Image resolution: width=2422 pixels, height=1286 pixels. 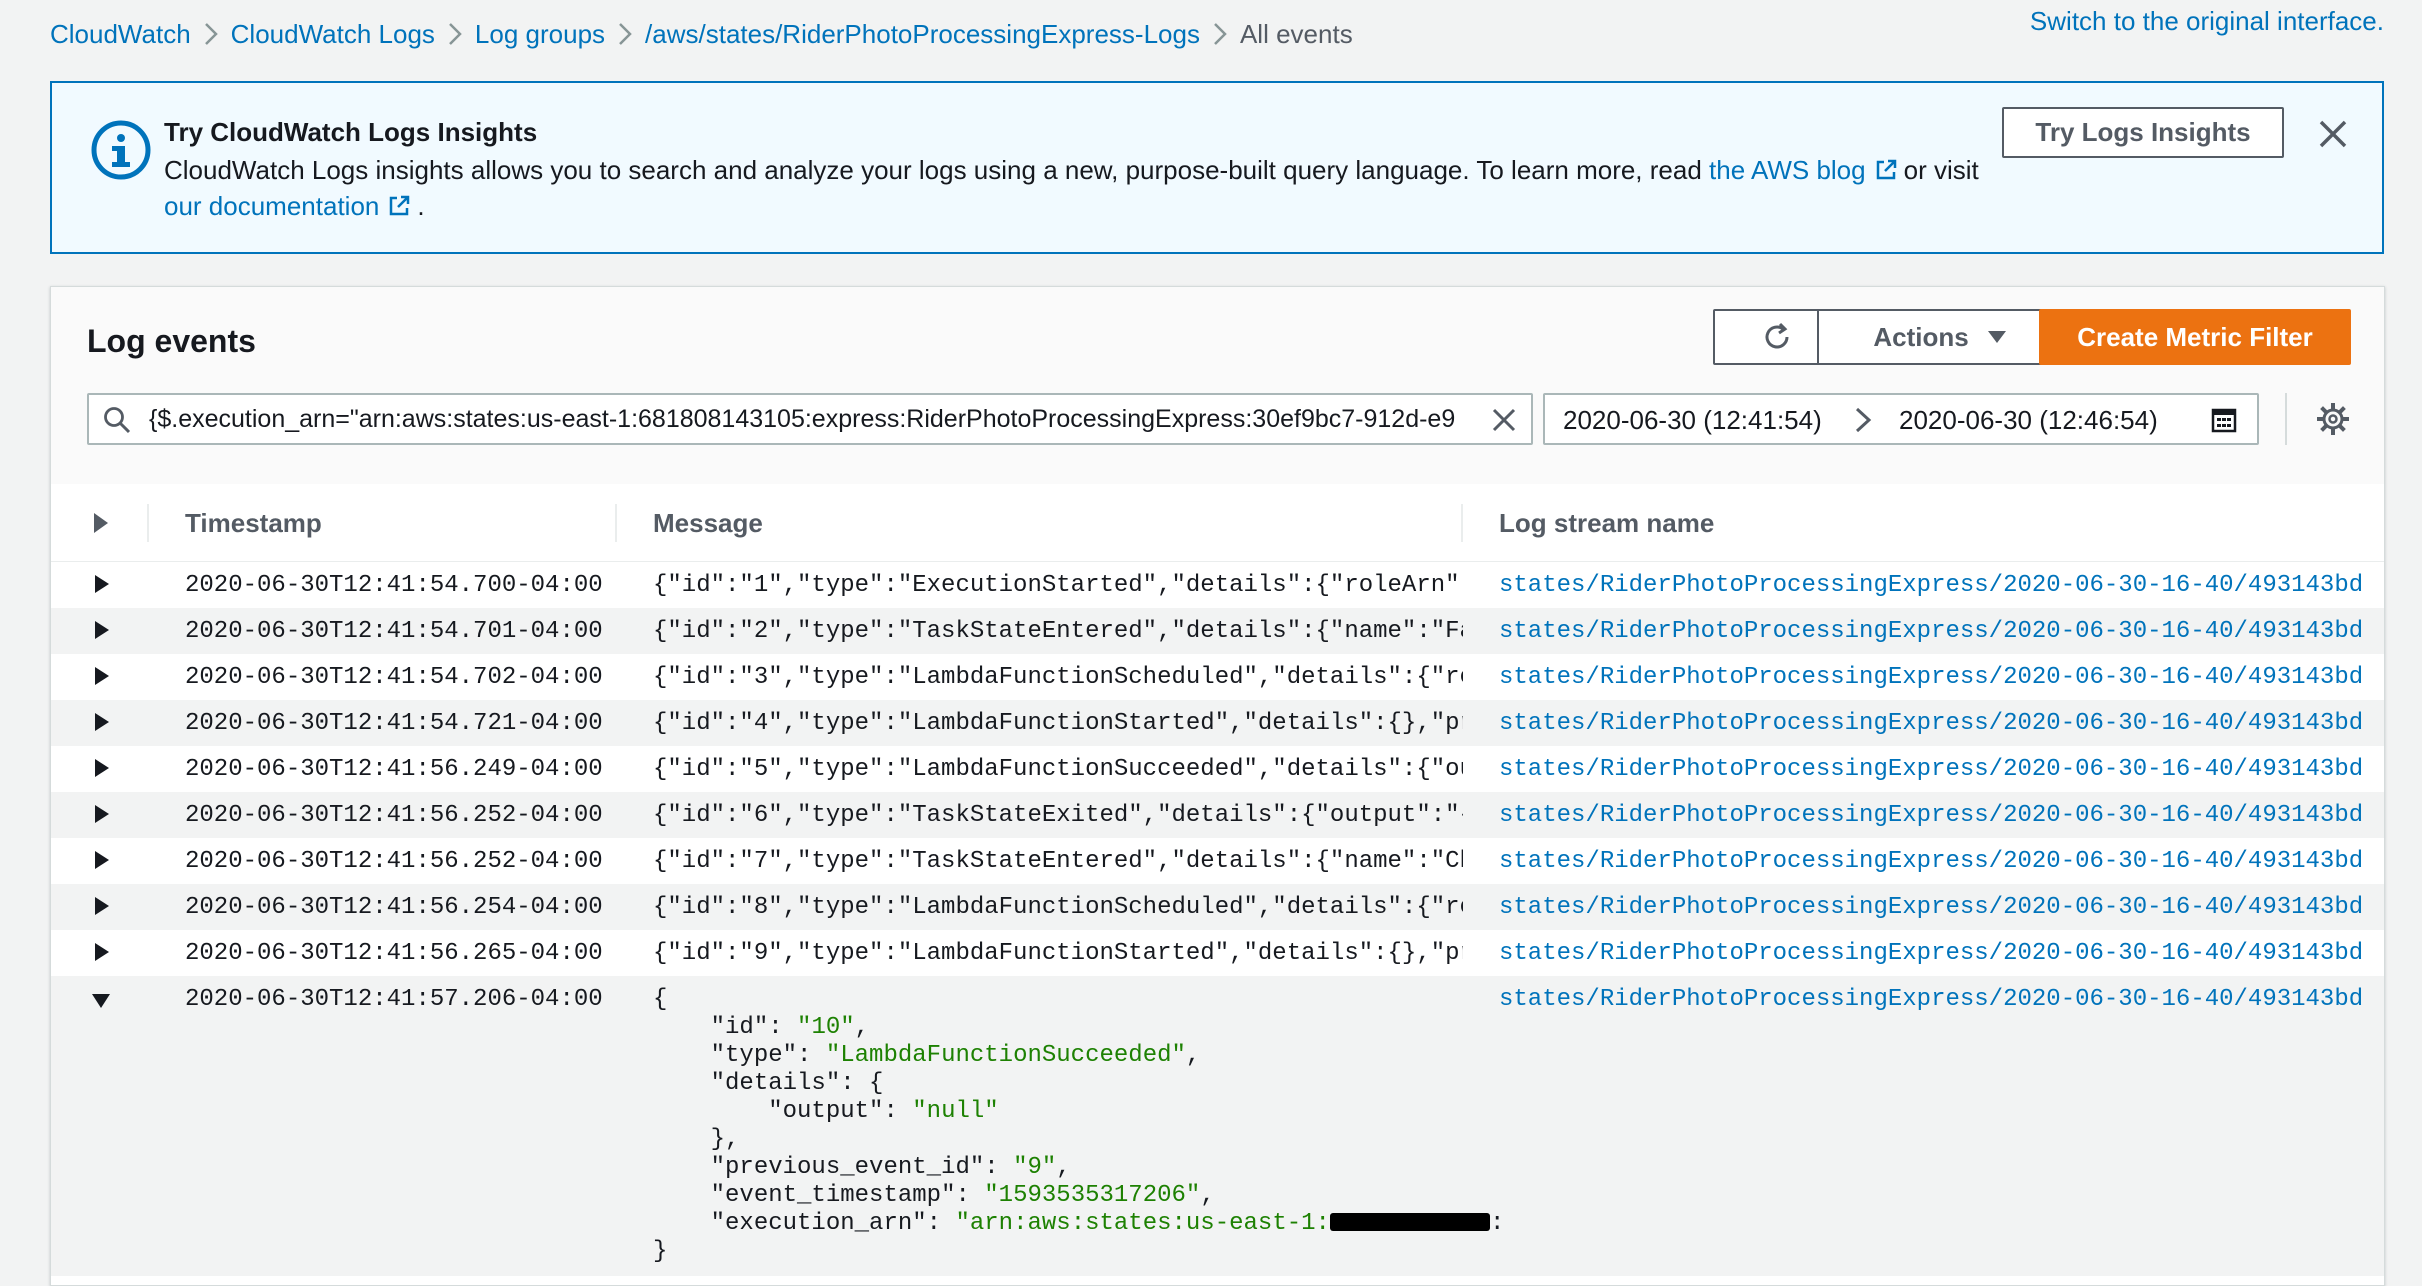 I want to click on date-range-end: 2020-06-30 (12:46:54), so click(x=2028, y=420).